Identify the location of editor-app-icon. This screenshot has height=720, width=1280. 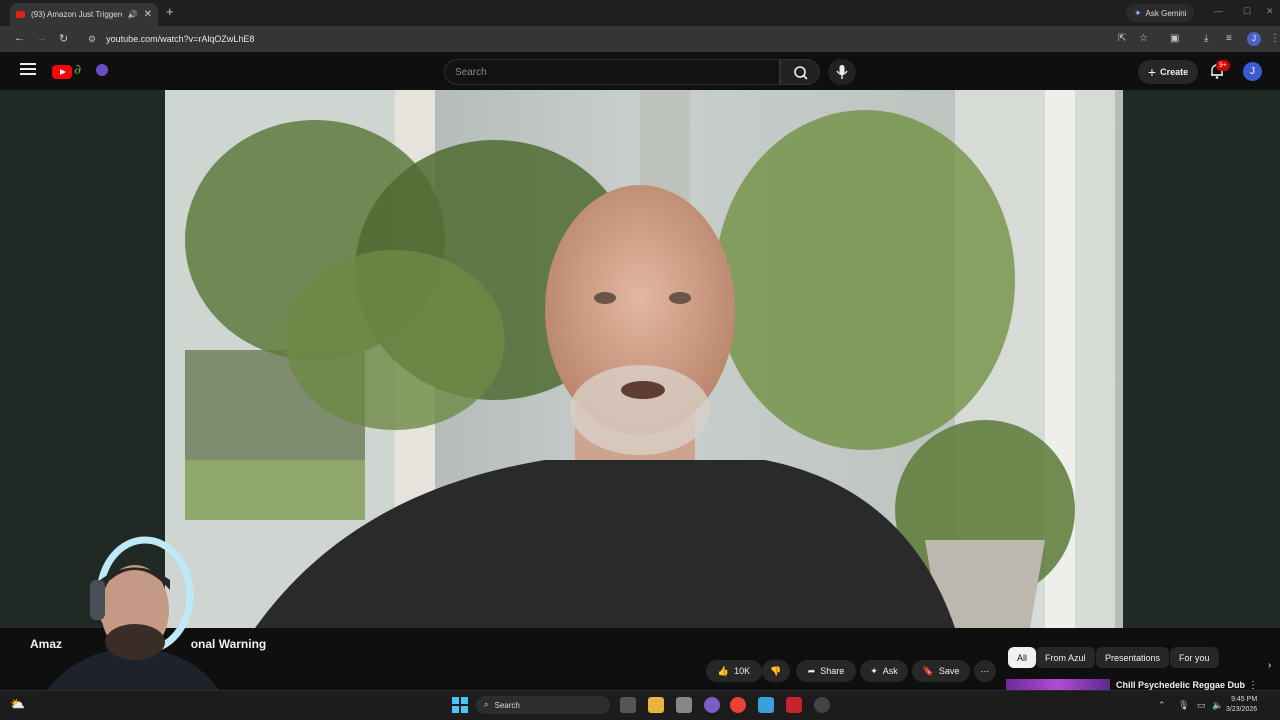
(766, 705).